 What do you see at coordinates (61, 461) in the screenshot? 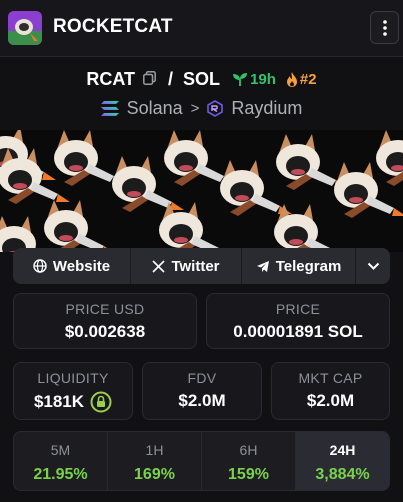
I see `tab-5m: 5M 21.95%` at bounding box center [61, 461].